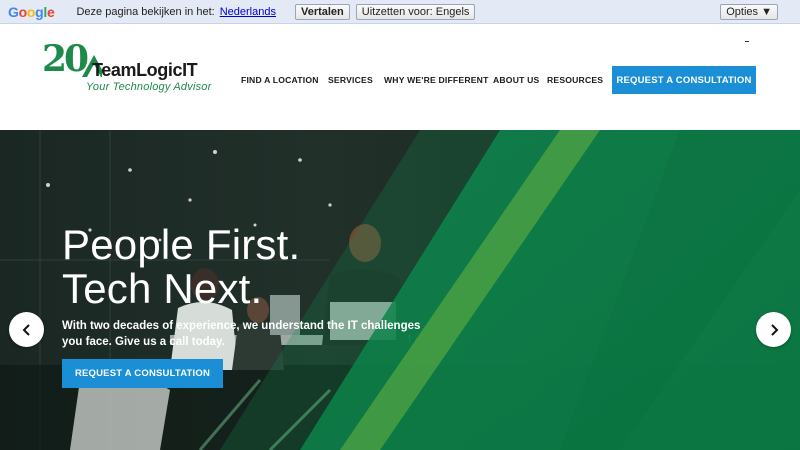  What do you see at coordinates (575, 80) in the screenshot?
I see `nav-resources: RESOURCES` at bounding box center [575, 80].